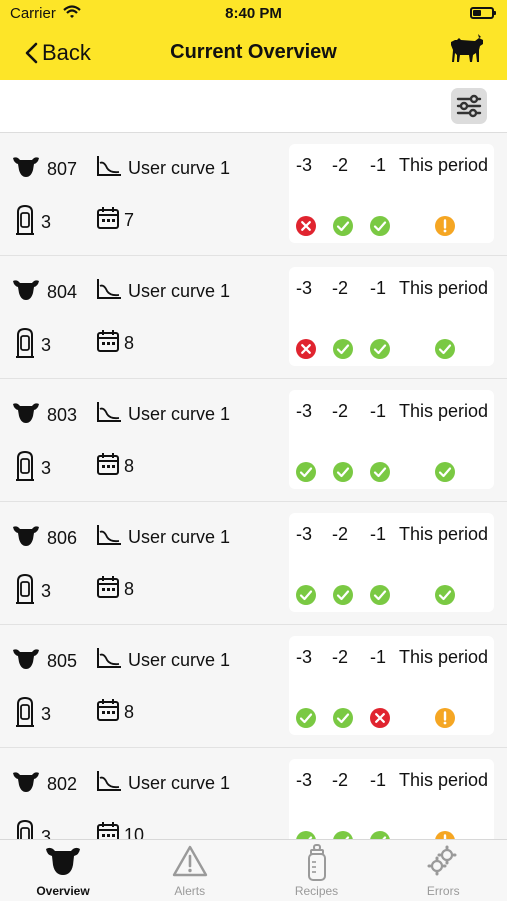 The image size is (507, 901). What do you see at coordinates (443, 891) in the screenshot?
I see `tab-label: Errors` at bounding box center [443, 891].